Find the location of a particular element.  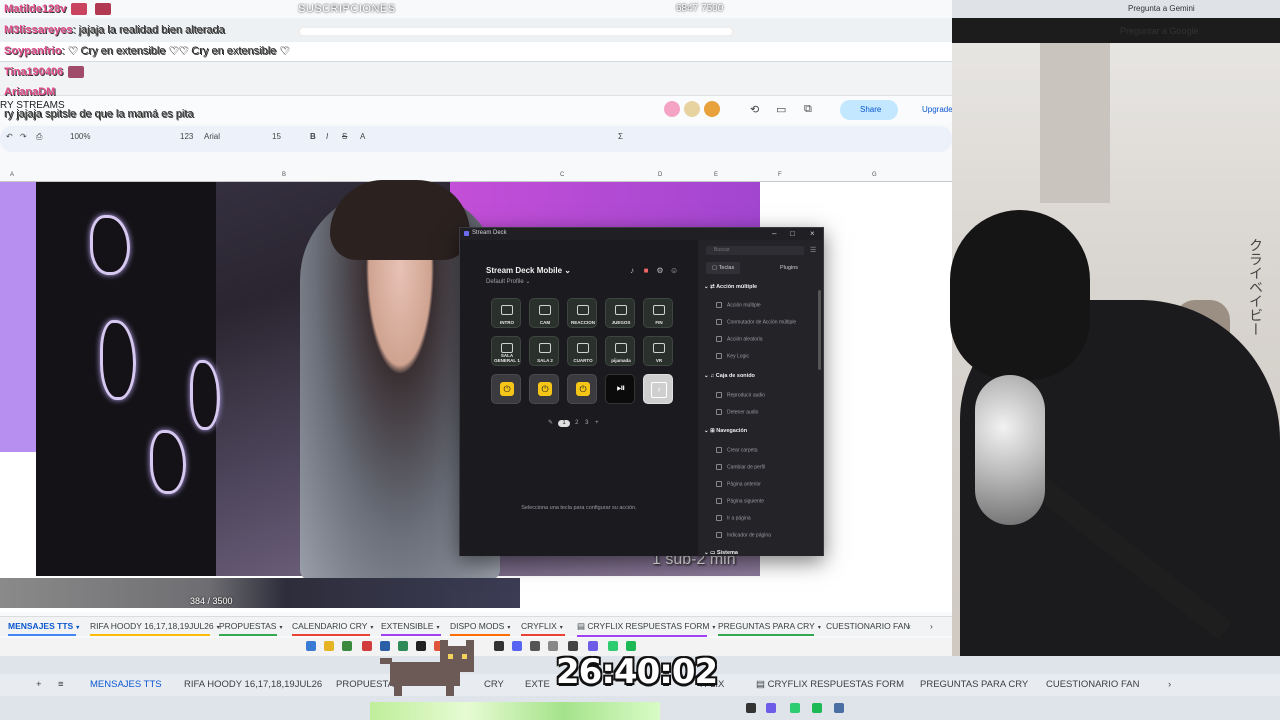

column-header: D is located at coordinates (660, 175).